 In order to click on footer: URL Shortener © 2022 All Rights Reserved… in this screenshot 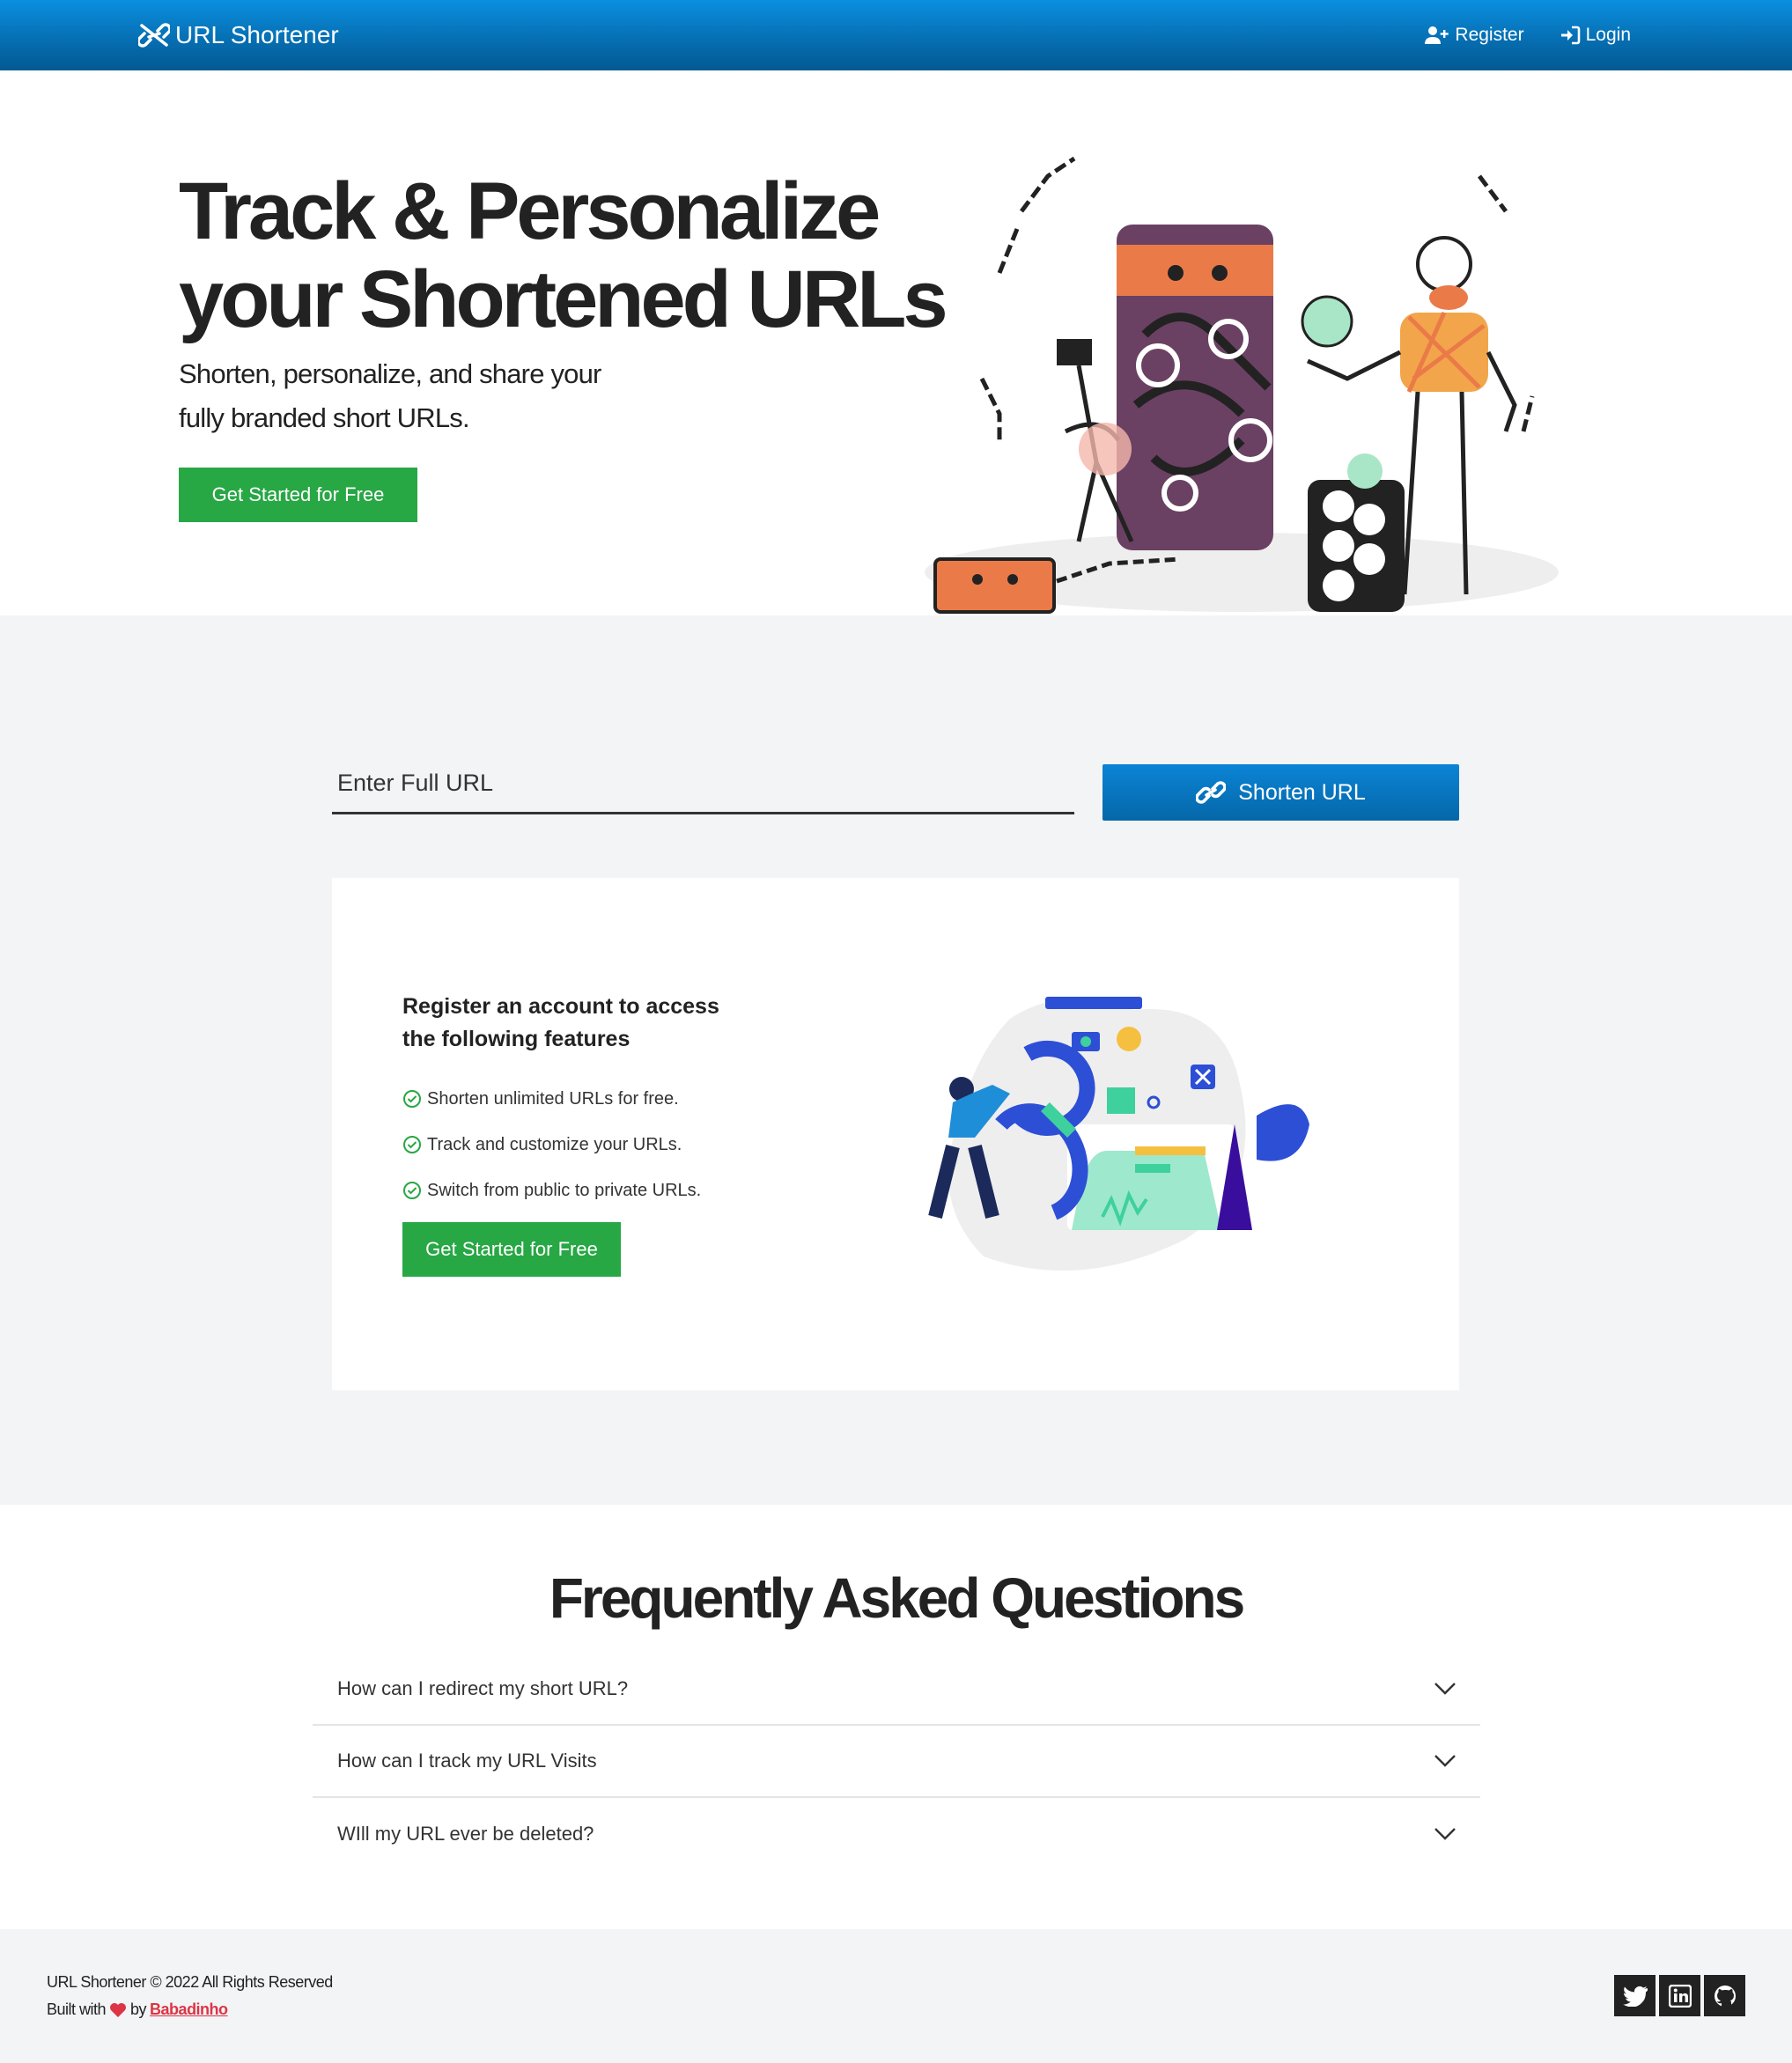, I will do `click(896, 1996)`.